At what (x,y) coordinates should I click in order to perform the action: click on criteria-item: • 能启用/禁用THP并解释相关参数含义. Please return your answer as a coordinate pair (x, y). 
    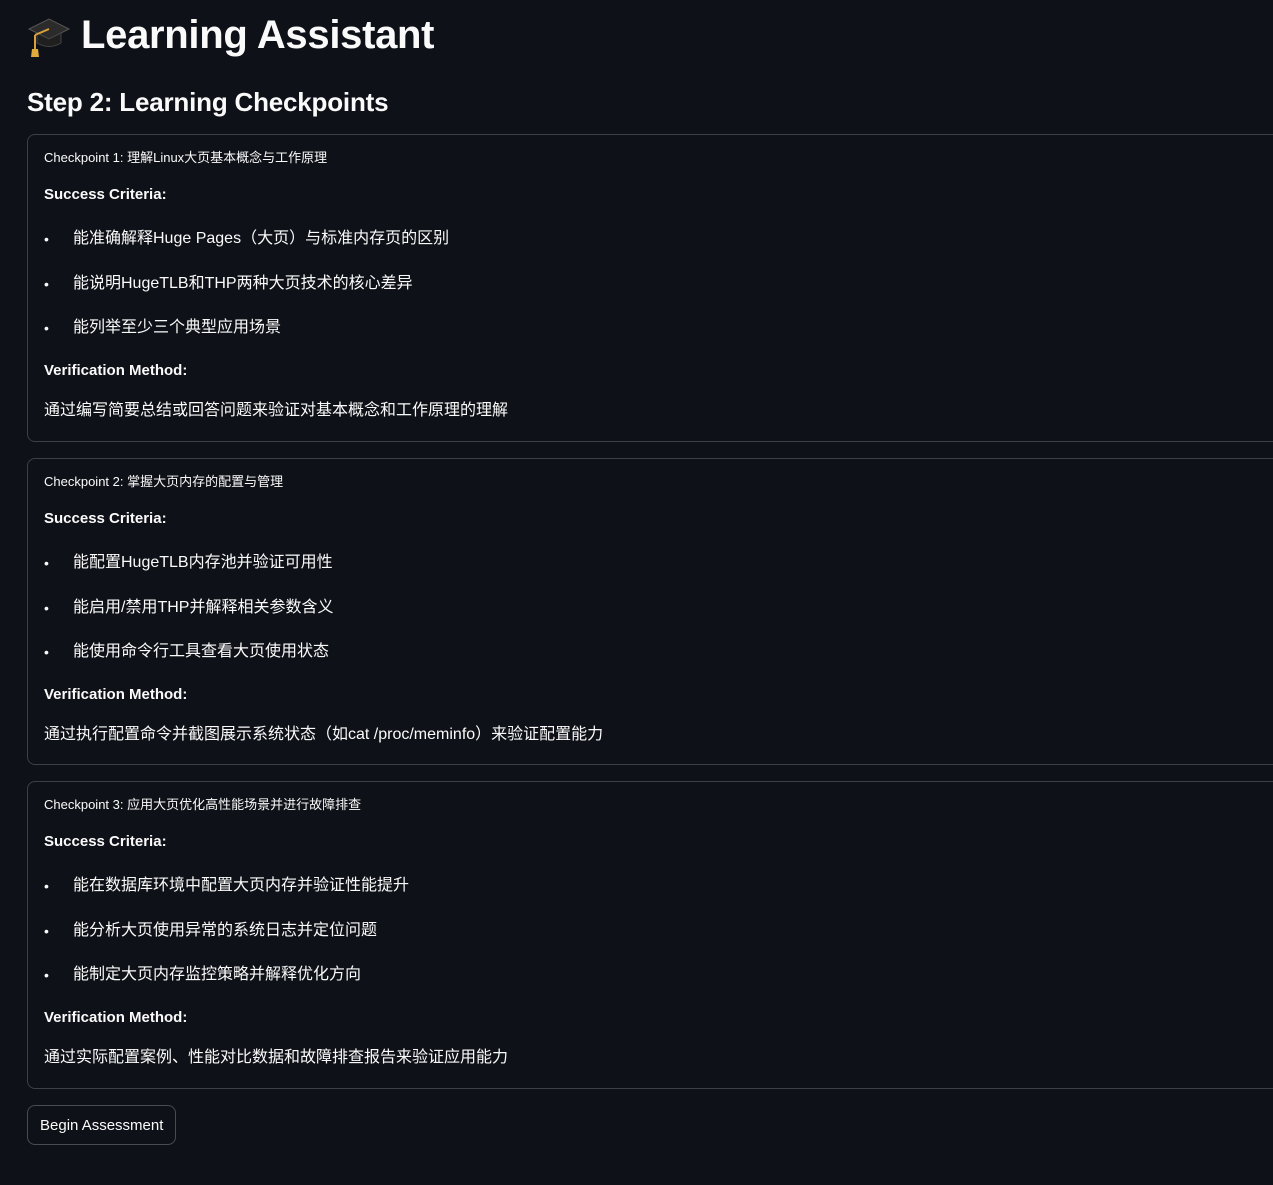
    Looking at the image, I should click on (188, 608).